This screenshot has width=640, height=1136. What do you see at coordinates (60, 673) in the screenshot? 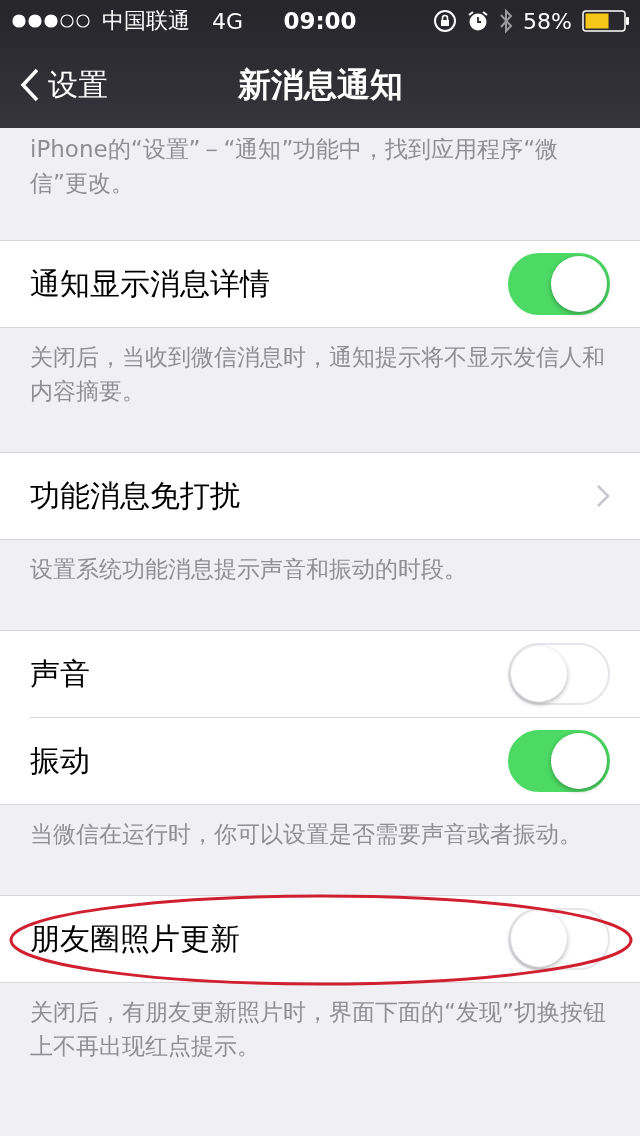
I see `setting-label: 声音` at bounding box center [60, 673].